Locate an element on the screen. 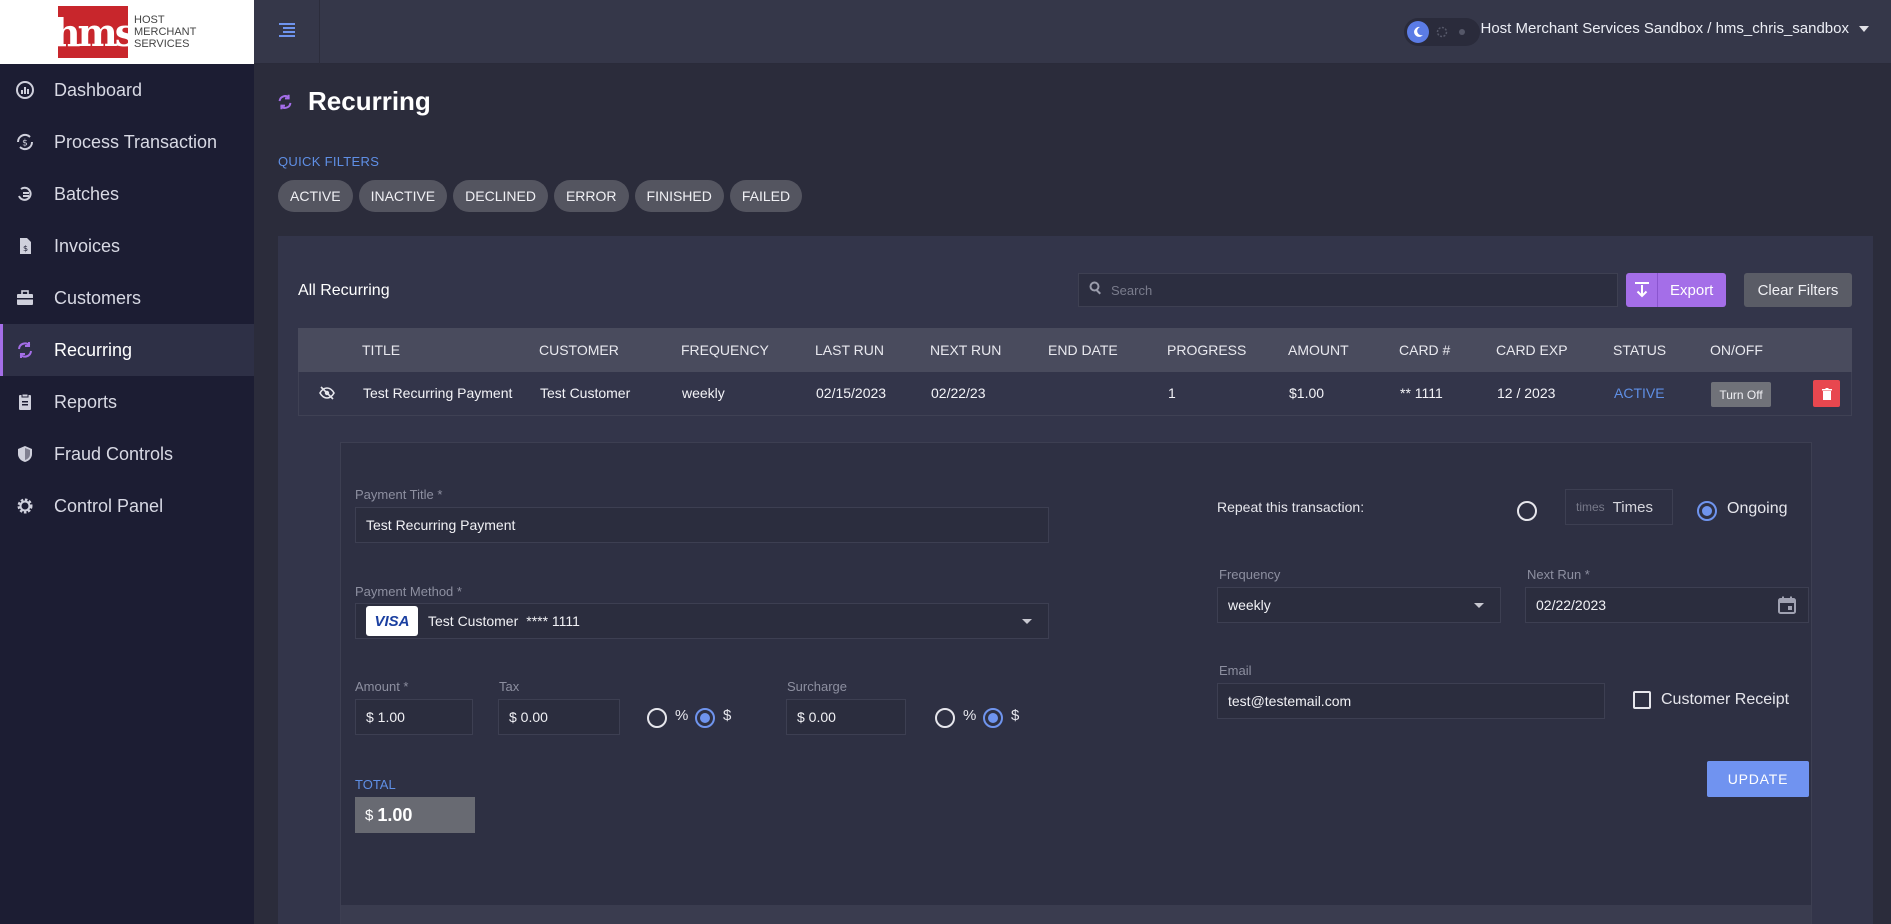 The image size is (1891, 924). column-customer: Customer is located at coordinates (579, 350).